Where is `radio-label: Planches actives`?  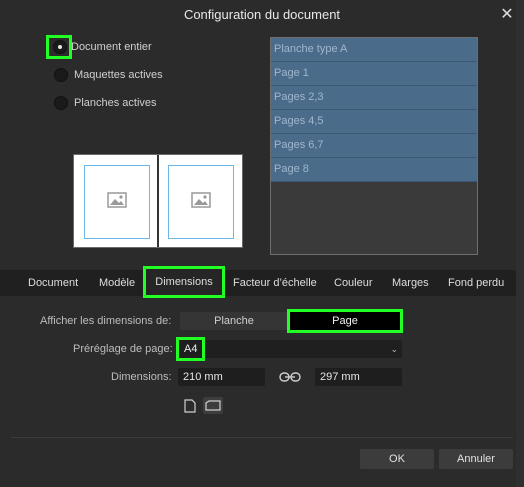
radio-label: Planches actives is located at coordinates (115, 103).